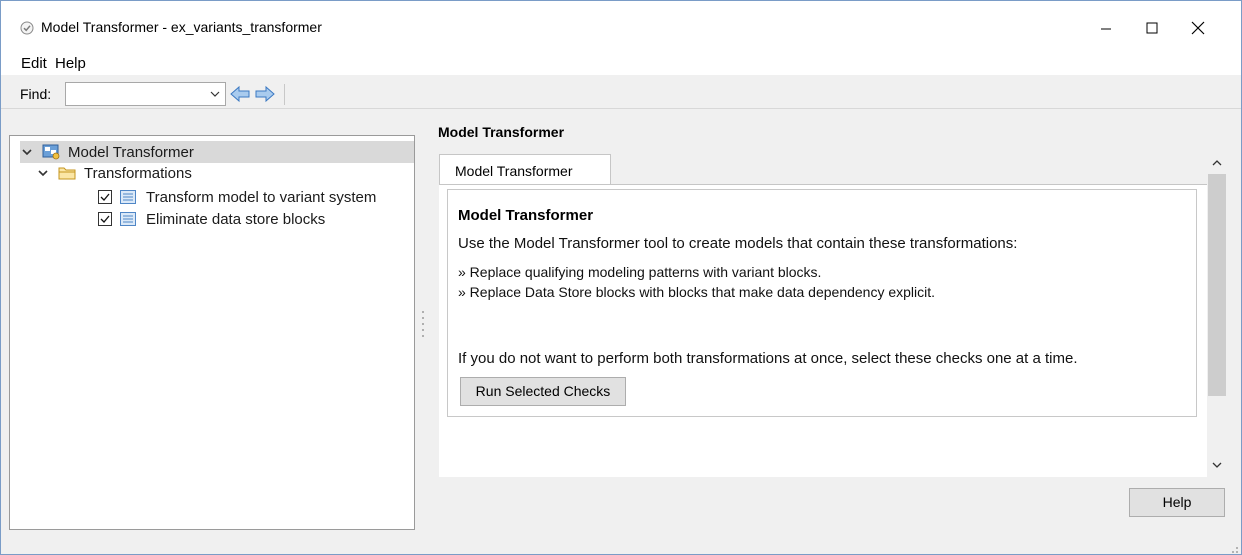 This screenshot has height=555, width=1242. What do you see at coordinates (1152, 28) in the screenshot?
I see `maximize-button` at bounding box center [1152, 28].